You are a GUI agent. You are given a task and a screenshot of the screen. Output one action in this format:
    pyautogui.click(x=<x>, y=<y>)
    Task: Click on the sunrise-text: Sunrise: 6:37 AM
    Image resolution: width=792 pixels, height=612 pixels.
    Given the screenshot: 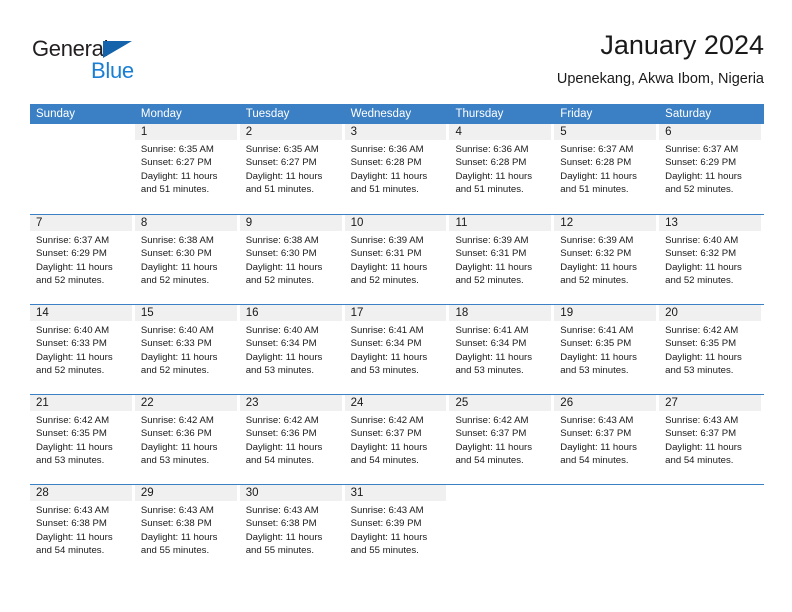 What is the action you would take?
    pyautogui.click(x=73, y=240)
    